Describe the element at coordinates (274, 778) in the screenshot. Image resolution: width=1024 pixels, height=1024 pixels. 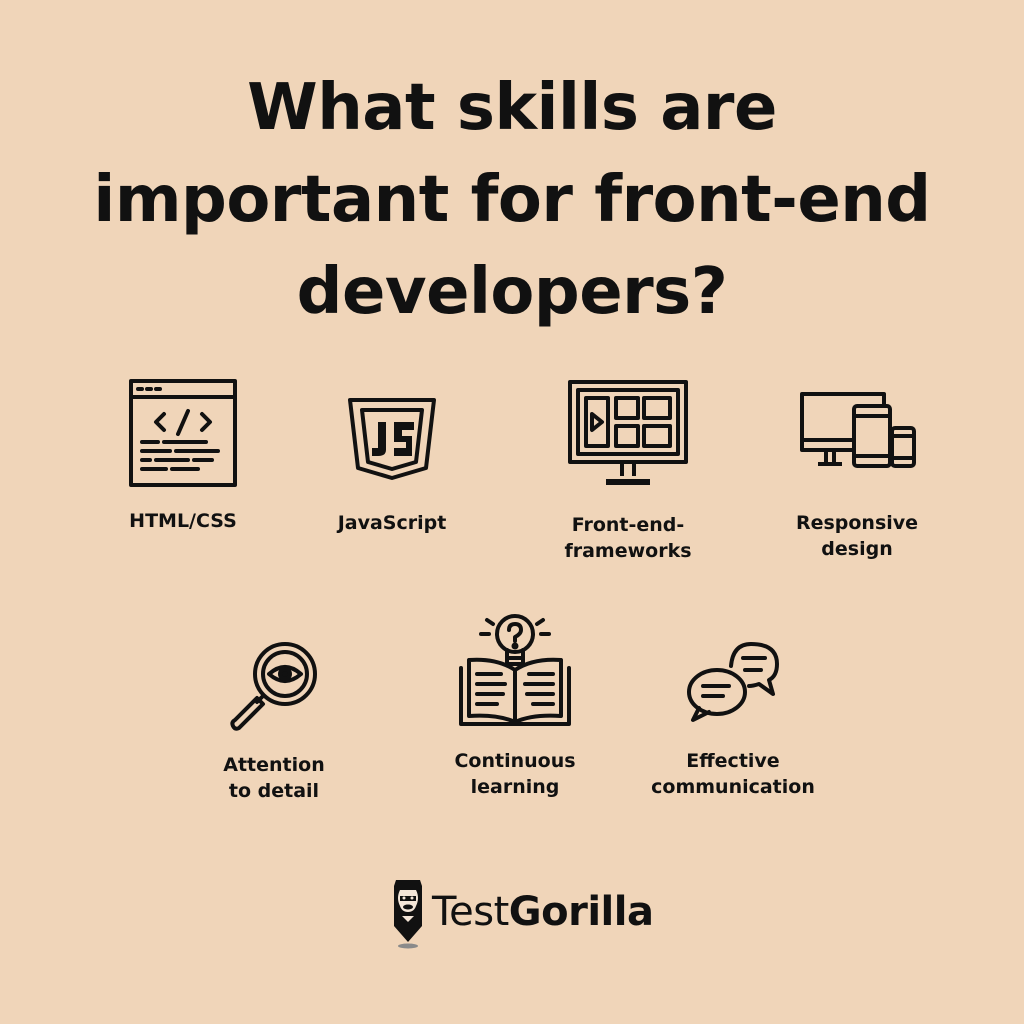
I see `skill-label: Attention to detail` at that location.